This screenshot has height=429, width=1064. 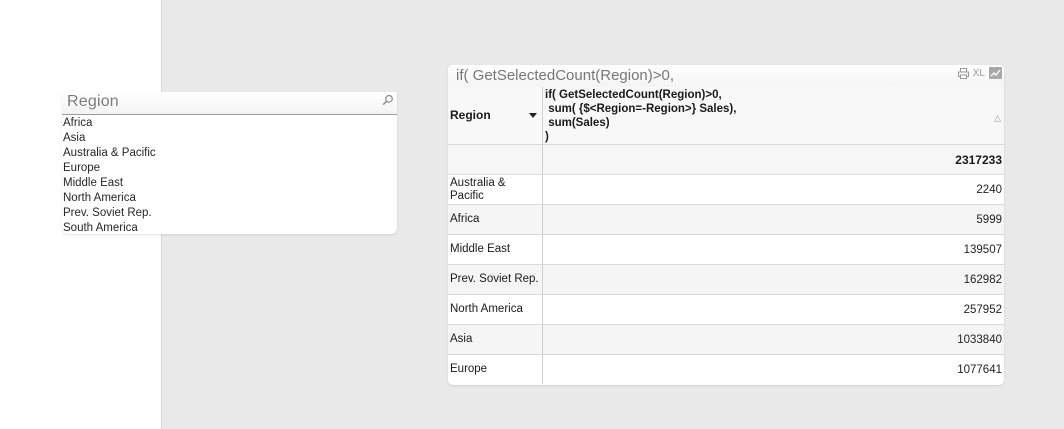 What do you see at coordinates (229, 183) in the screenshot?
I see `listbox-item-middle-east: Middle East` at bounding box center [229, 183].